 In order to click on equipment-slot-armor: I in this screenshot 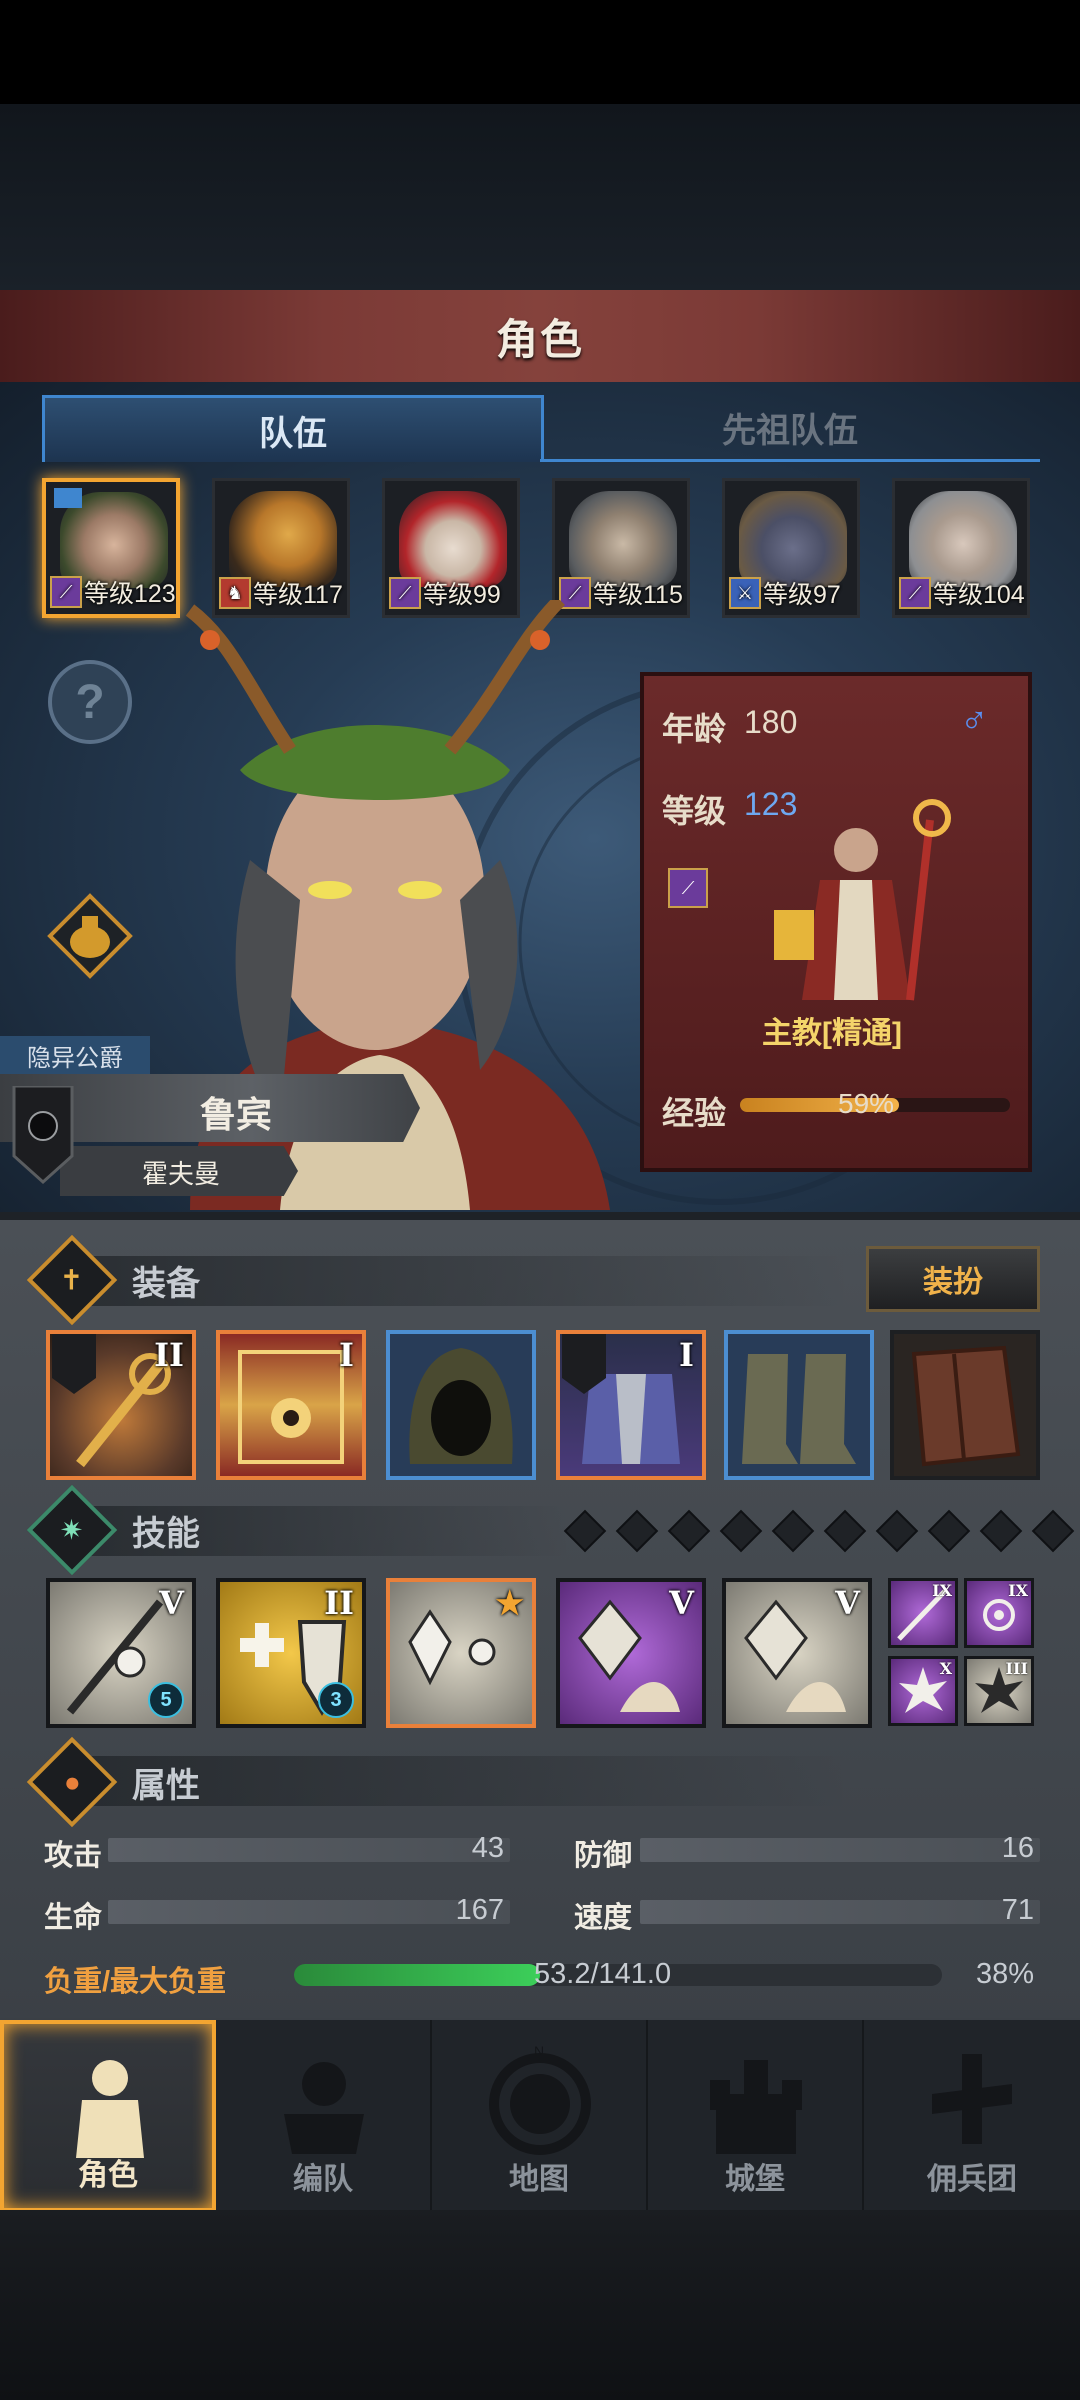, I will do `click(631, 1405)`.